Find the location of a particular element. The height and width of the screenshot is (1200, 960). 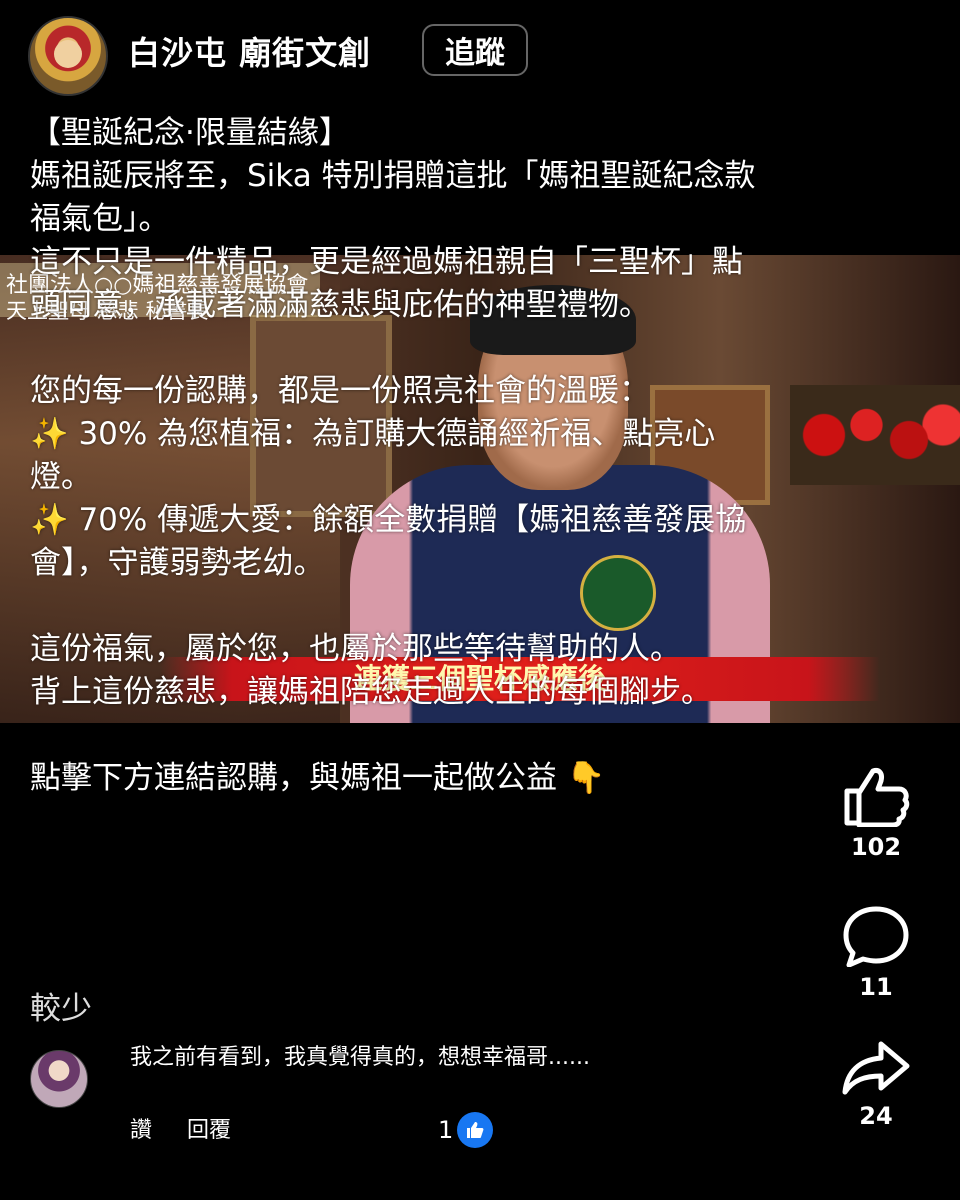

like-count: 102 is located at coordinates (876, 847).